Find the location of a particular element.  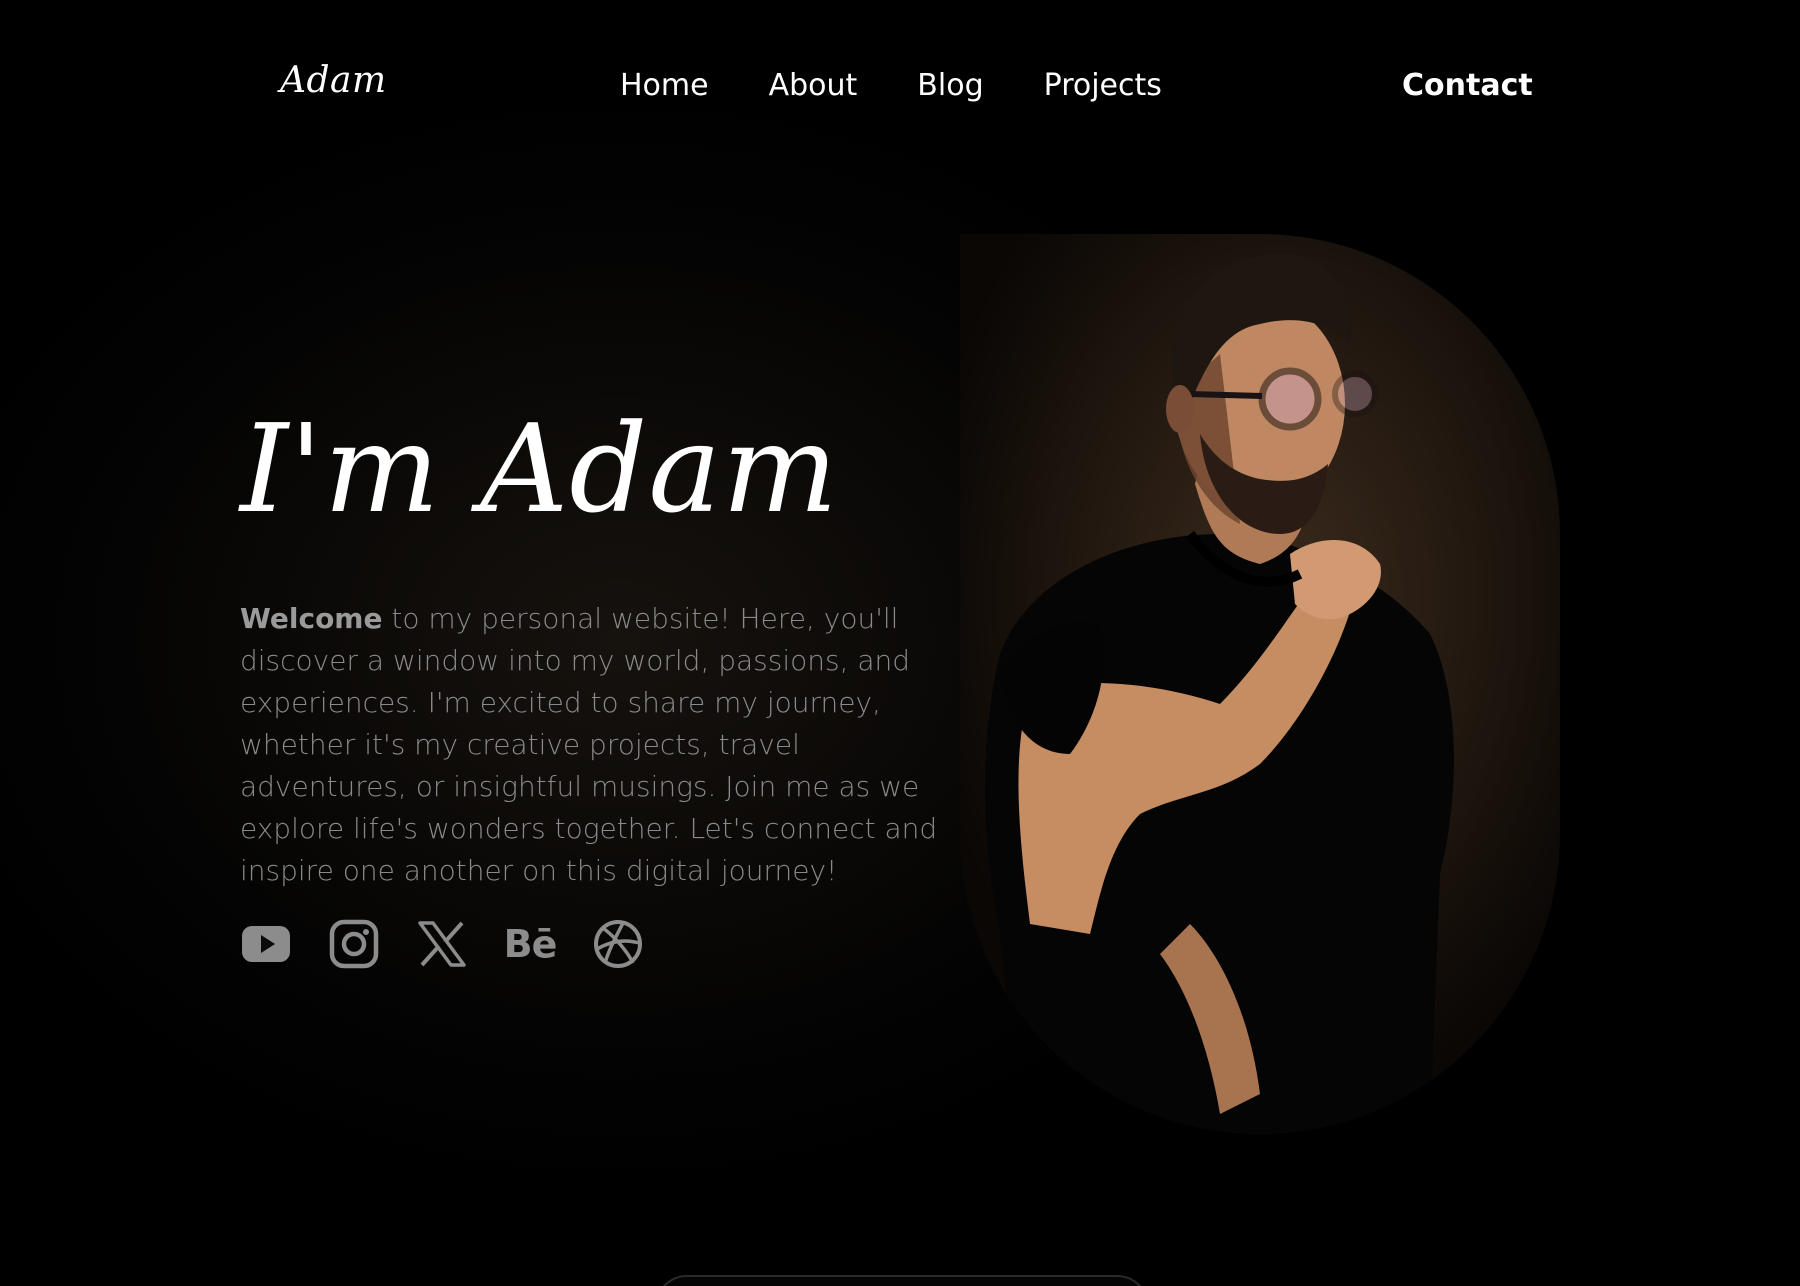

behance-label: Bē is located at coordinates (530, 944).